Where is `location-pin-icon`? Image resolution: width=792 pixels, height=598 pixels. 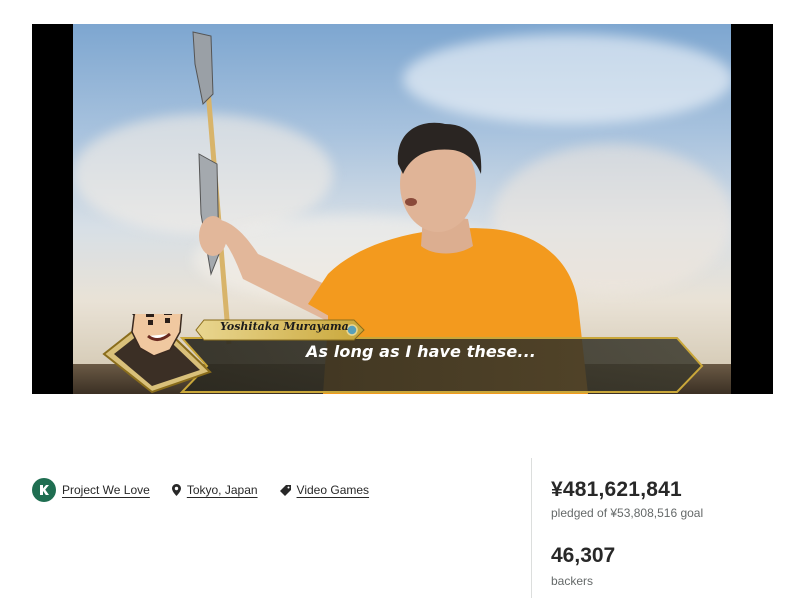
location-pin-icon is located at coordinates (176, 490).